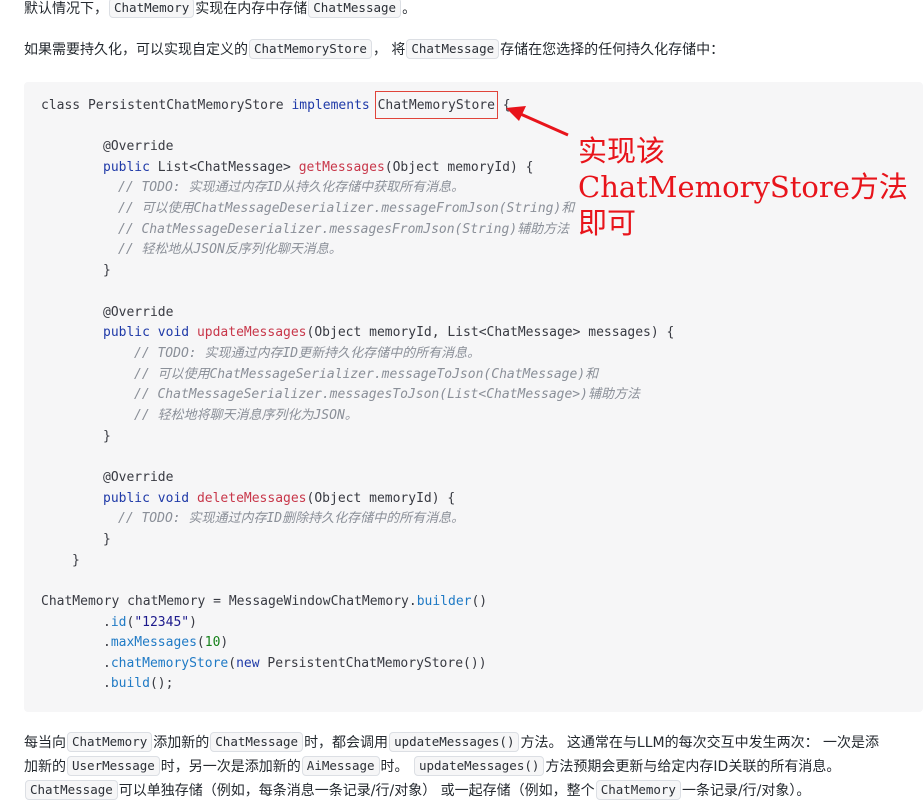 This screenshot has width=923, height=803. I want to click on method-call: chatMemoryStore, so click(169, 663).